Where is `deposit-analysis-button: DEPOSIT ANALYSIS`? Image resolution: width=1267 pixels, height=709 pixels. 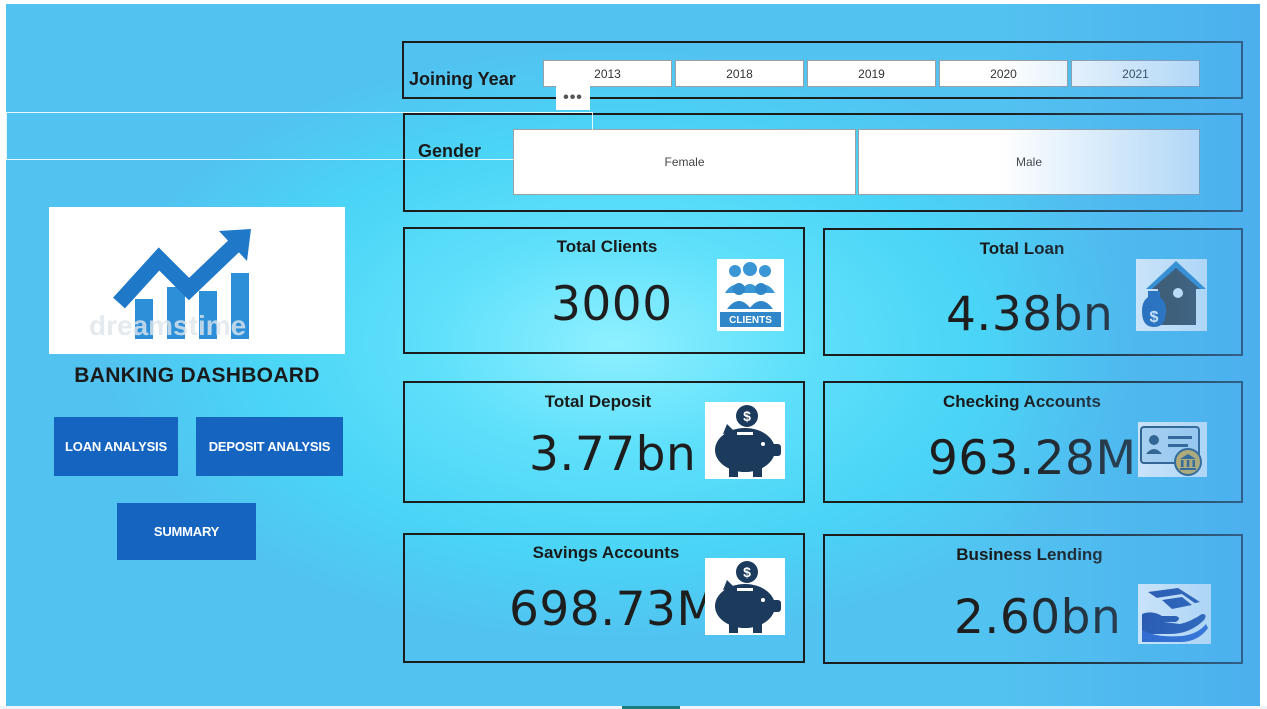 deposit-analysis-button: DEPOSIT ANALYSIS is located at coordinates (269, 446).